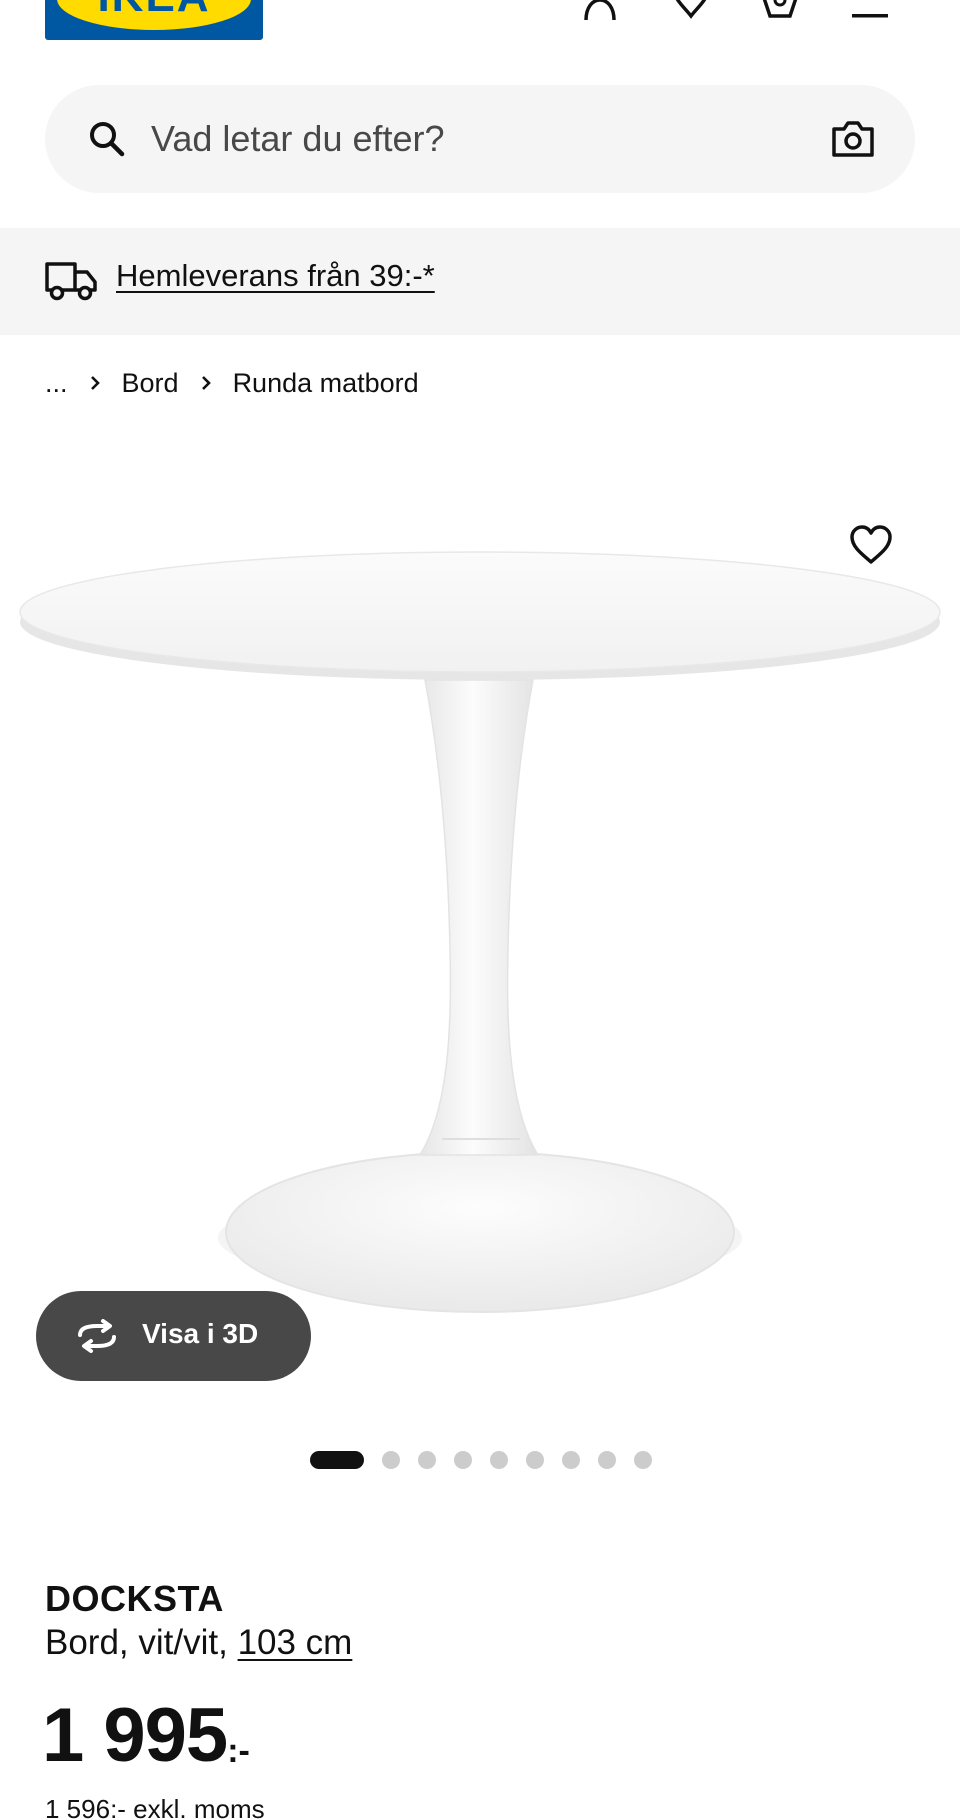 This screenshot has height=1820, width=960. Describe the element at coordinates (200, 1333) in the screenshot. I see `view-3d-label: Visa i 3D` at that location.